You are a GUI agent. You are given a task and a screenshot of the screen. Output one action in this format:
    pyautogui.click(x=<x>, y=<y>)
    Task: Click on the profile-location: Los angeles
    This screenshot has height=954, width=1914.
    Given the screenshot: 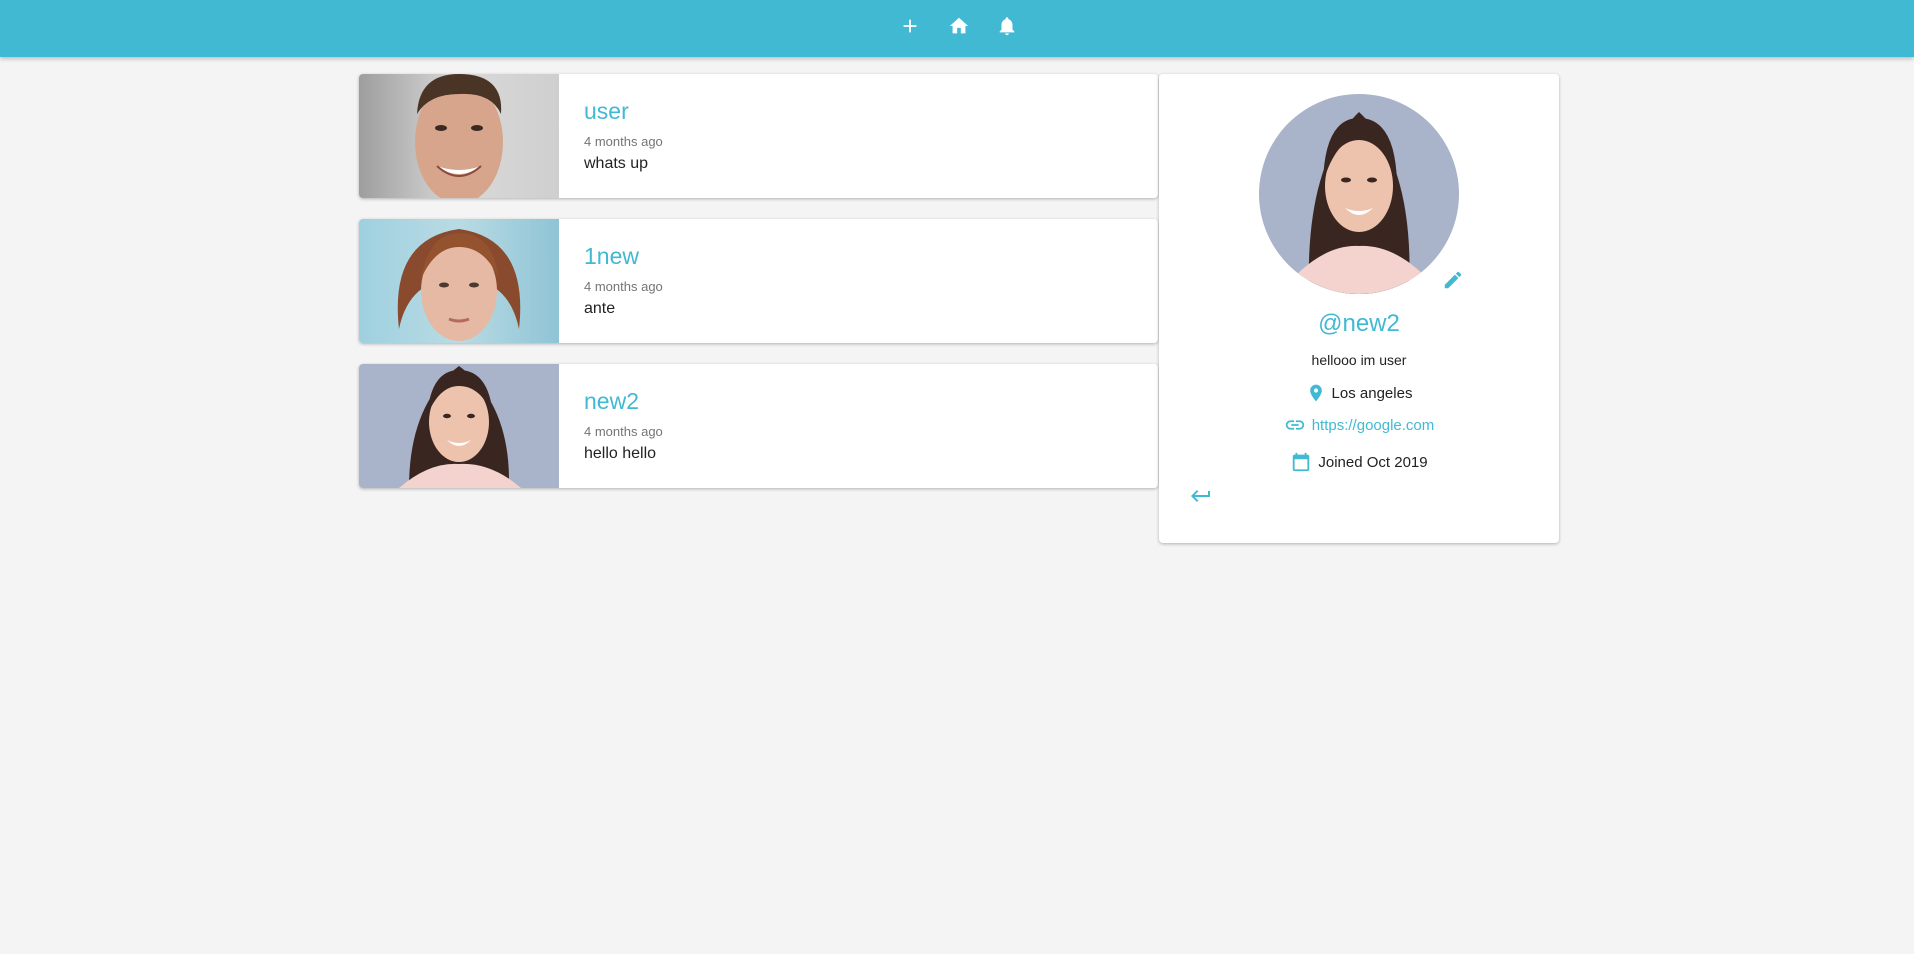 What is the action you would take?
    pyautogui.click(x=1359, y=393)
    